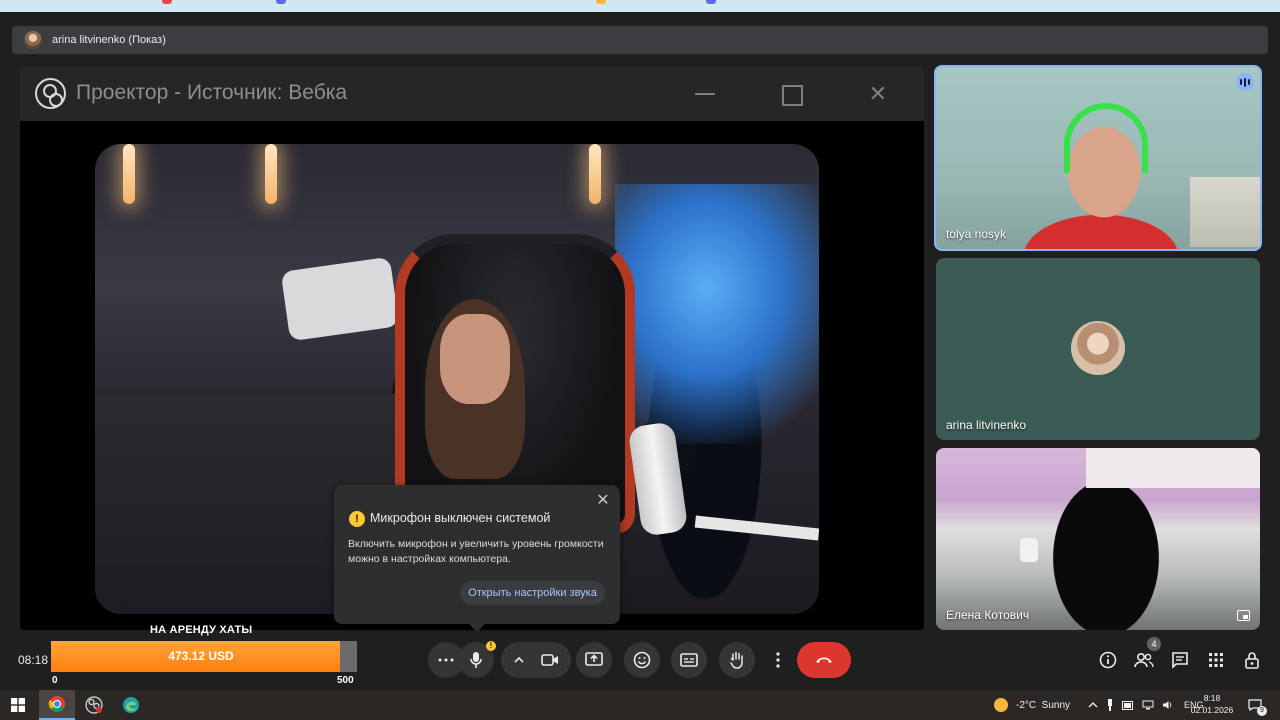  I want to click on streamer-face, so click(475, 359).